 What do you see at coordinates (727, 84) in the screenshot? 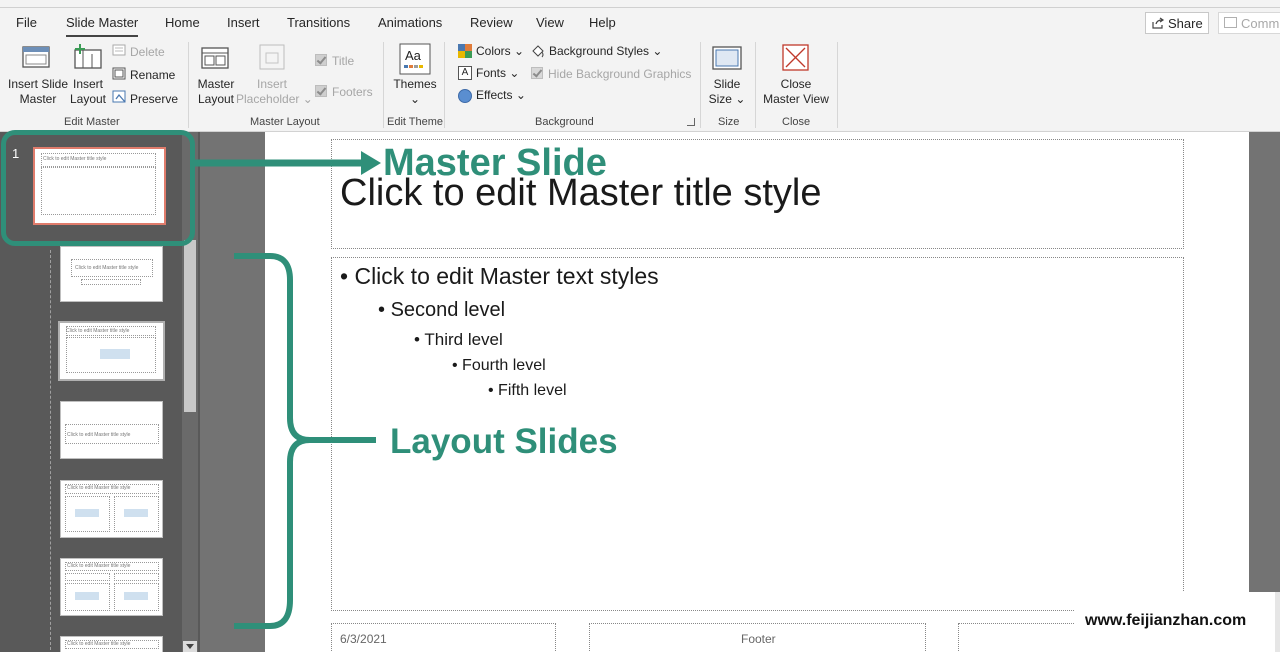
I see `slide-size-line1: Slide` at bounding box center [727, 84].